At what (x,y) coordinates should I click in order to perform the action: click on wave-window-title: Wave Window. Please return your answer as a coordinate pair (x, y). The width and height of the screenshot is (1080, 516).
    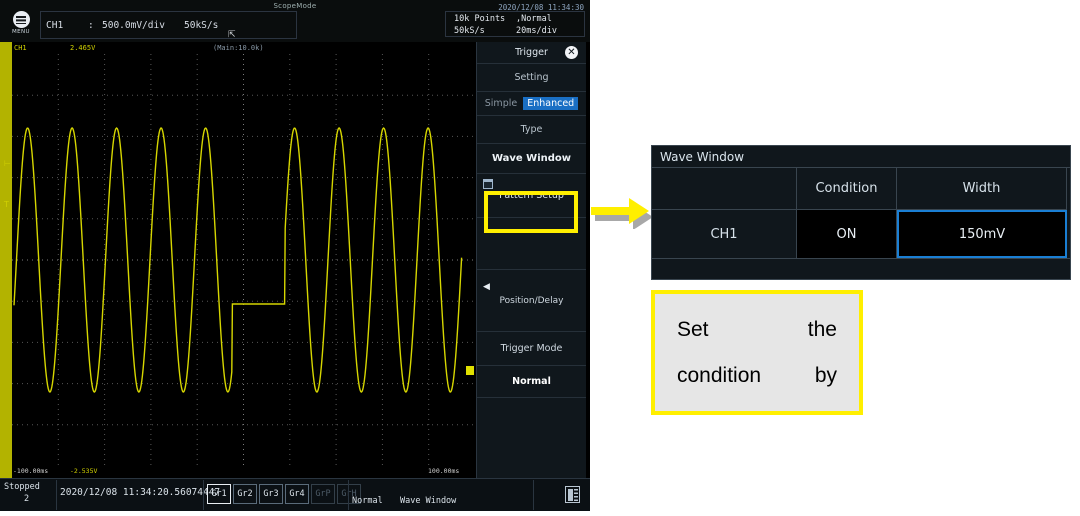
    Looking at the image, I should click on (861, 157).